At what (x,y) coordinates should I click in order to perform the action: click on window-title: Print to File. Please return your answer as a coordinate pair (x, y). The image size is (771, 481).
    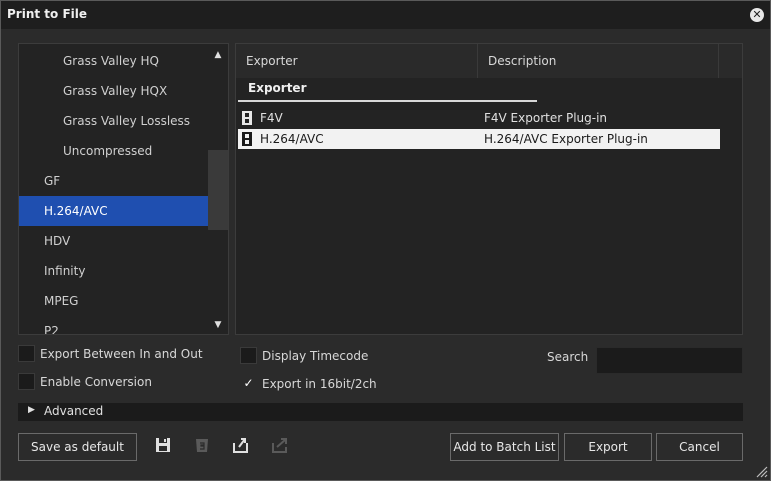
    Looking at the image, I should click on (47, 14).